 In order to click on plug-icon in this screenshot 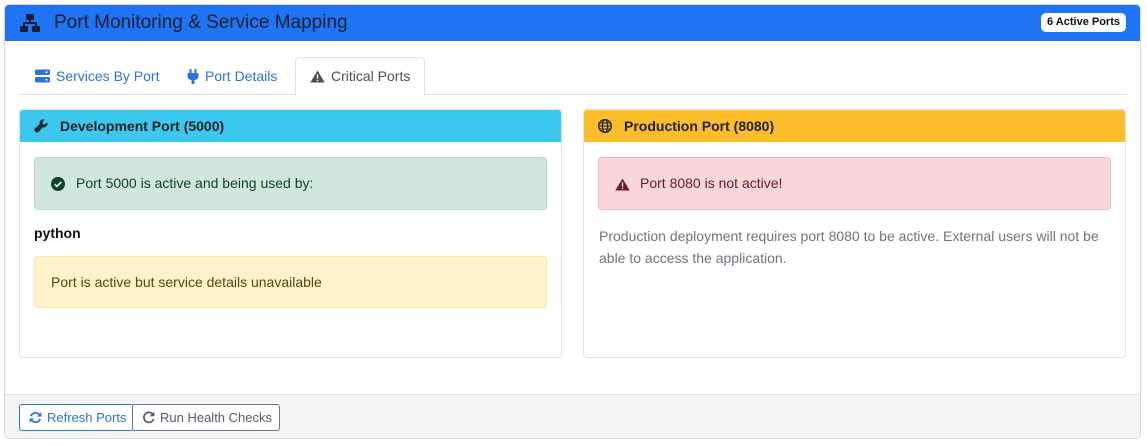, I will do `click(193, 76)`.